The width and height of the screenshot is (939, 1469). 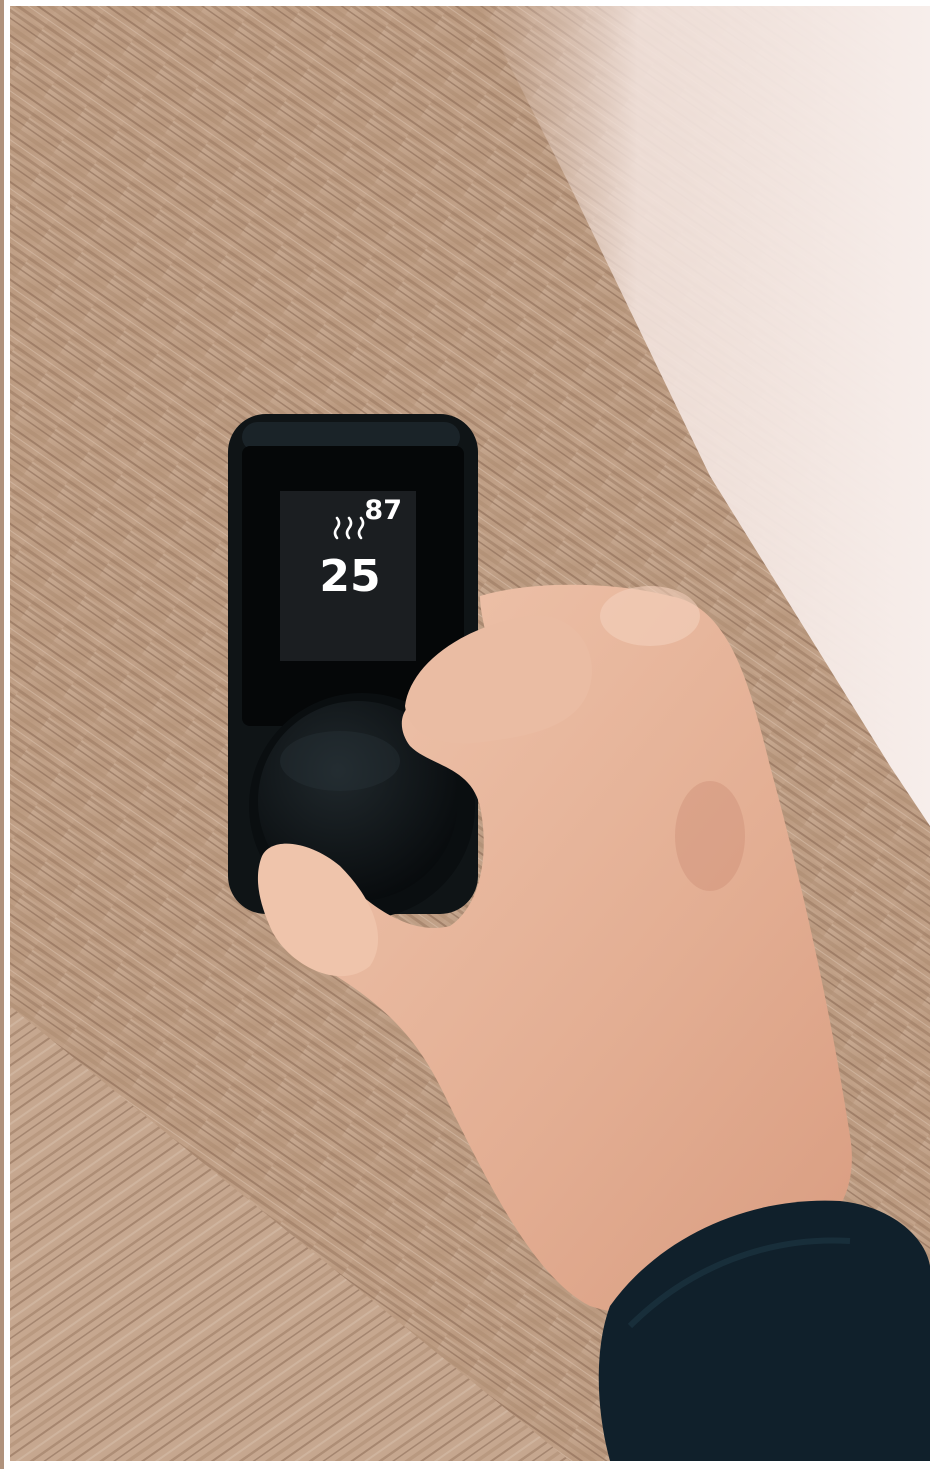 What do you see at coordinates (383, 510) in the screenshot?
I see `screen-top-value: 87` at bounding box center [383, 510].